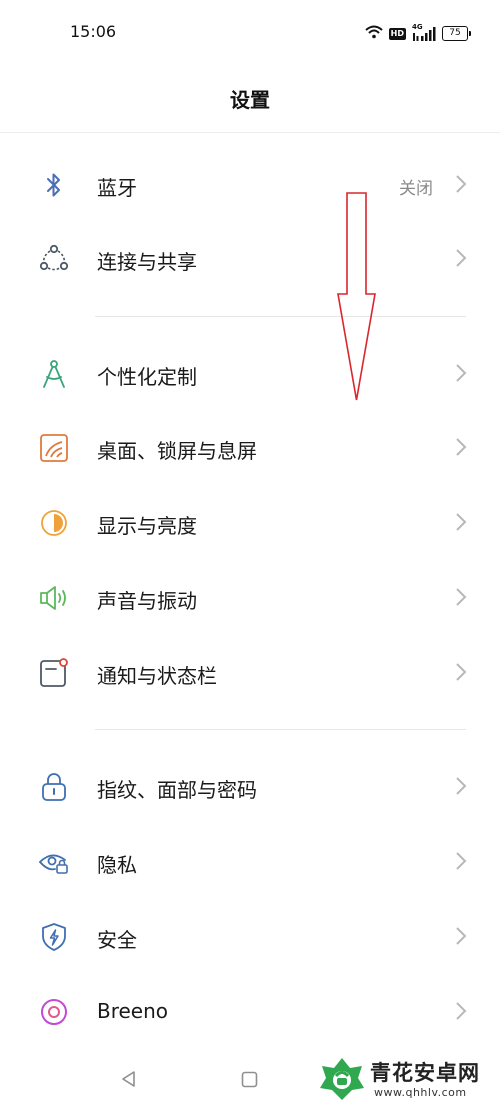 This screenshot has width=500, height=1111. I want to click on settings-item-bluetooth: 蓝牙 关闭, so click(250, 185).